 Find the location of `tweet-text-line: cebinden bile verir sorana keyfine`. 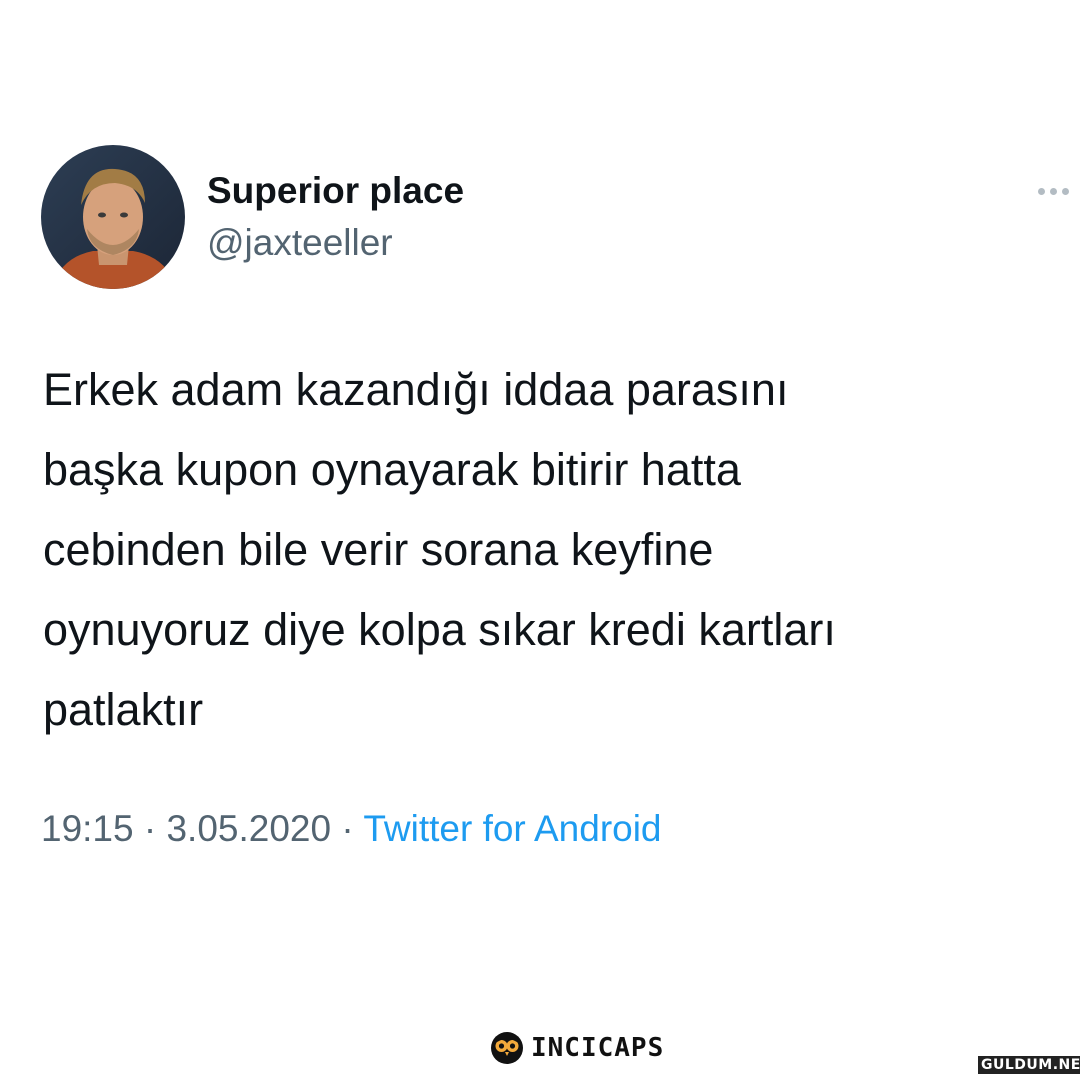

tweet-text-line: cebinden bile verir sorana keyfine is located at coordinates (378, 549).